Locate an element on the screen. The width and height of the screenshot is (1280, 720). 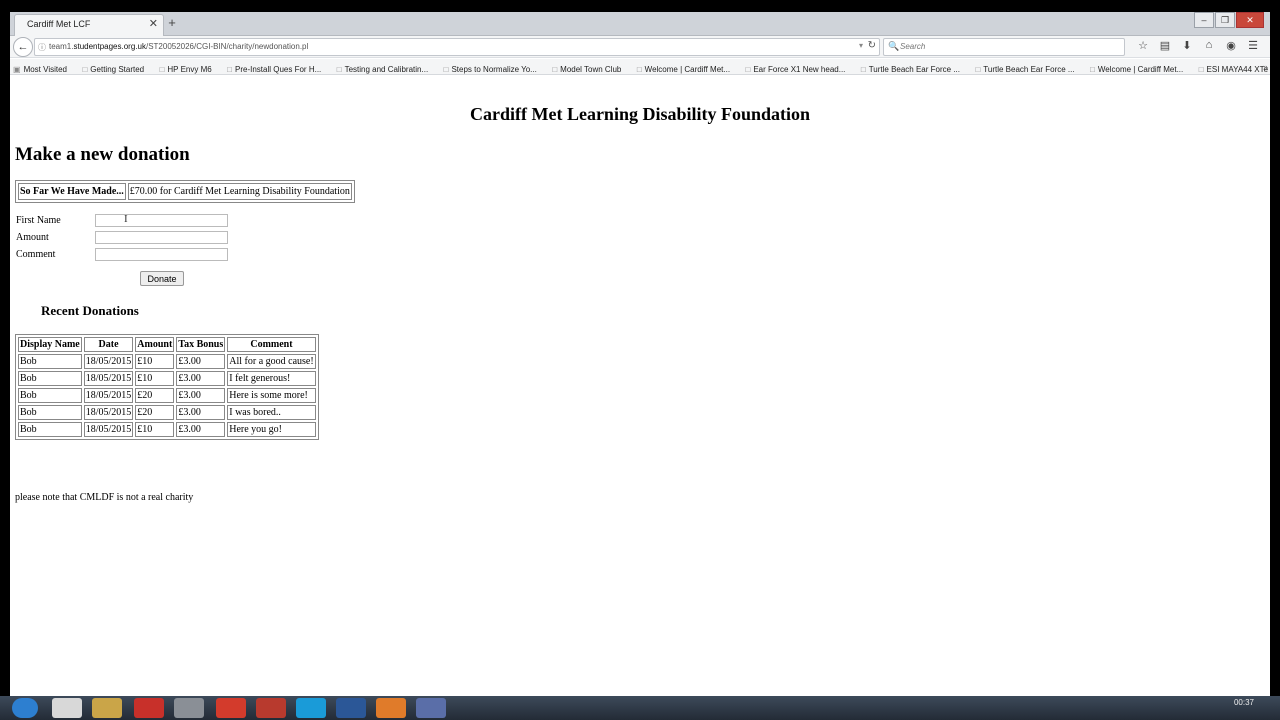
reading-list-icon: ▤ is located at coordinates (1165, 47).